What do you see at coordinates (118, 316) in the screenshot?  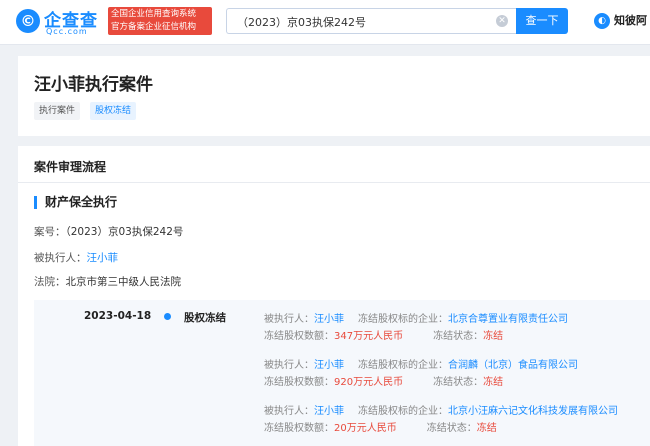 I see `timeline-date: 2023-04-18` at bounding box center [118, 316].